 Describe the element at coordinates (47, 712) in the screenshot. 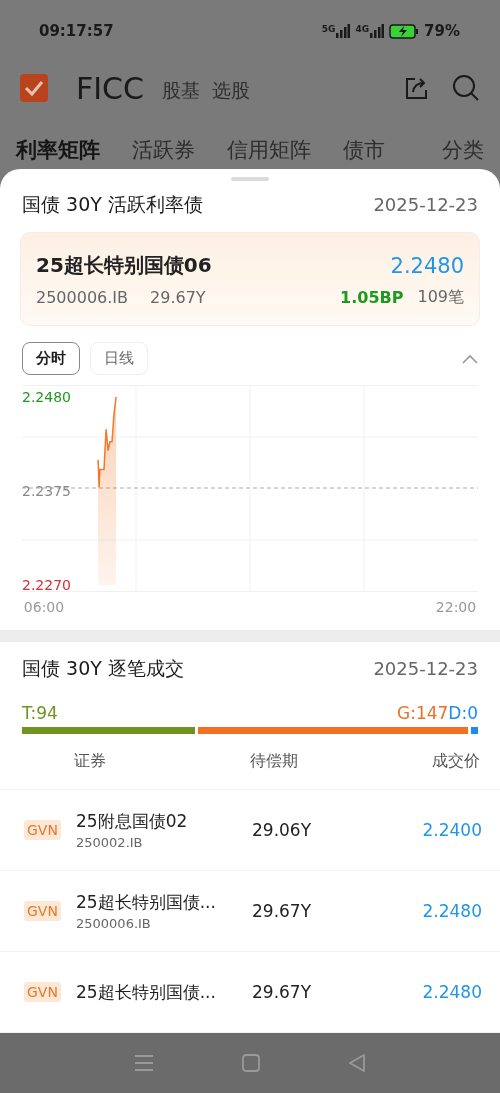

I see `split-count: 94` at that location.